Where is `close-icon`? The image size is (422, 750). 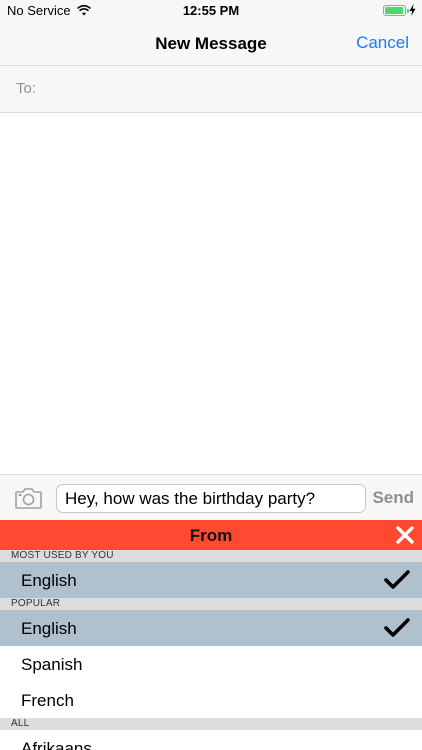 close-icon is located at coordinates (405, 535).